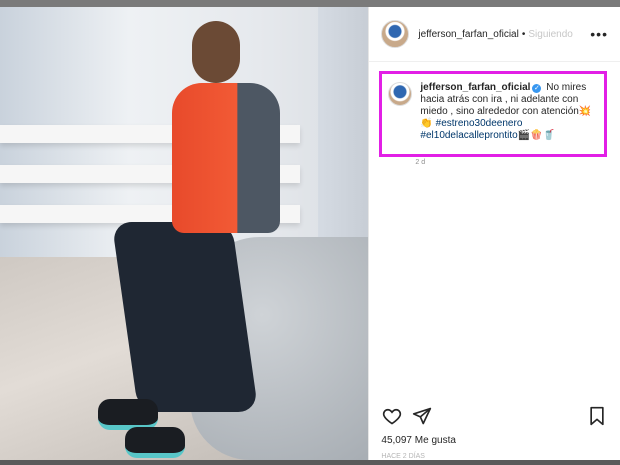 This screenshot has height=465, width=620. I want to click on heart-icon, so click(392, 416).